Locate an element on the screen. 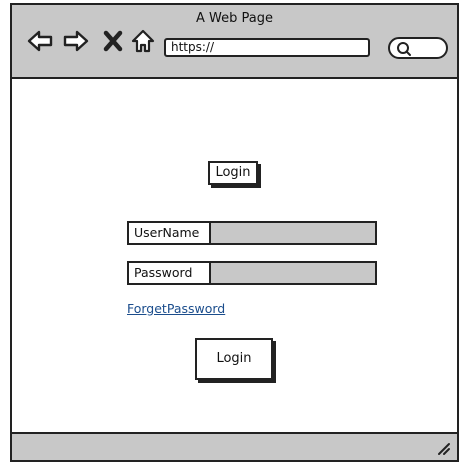 This screenshot has height=469, width=466. top-login-button: Login is located at coordinates (233, 173).